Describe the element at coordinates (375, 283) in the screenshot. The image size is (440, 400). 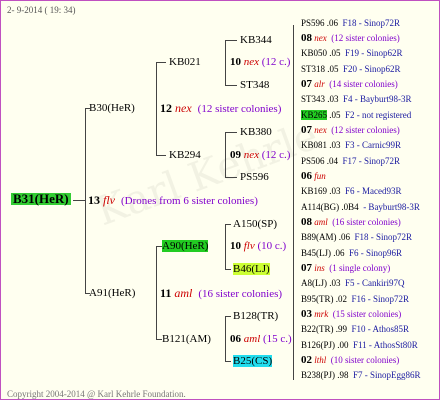
I see `gen5-ref: F5 - Cankiri97Q` at that location.